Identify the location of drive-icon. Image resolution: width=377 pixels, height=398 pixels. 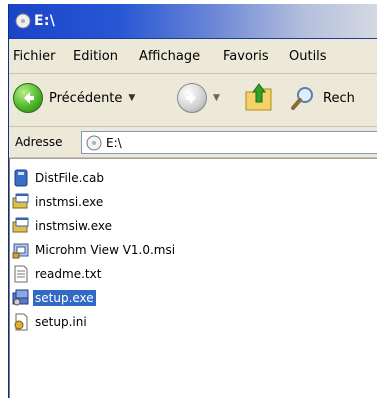
(23, 21).